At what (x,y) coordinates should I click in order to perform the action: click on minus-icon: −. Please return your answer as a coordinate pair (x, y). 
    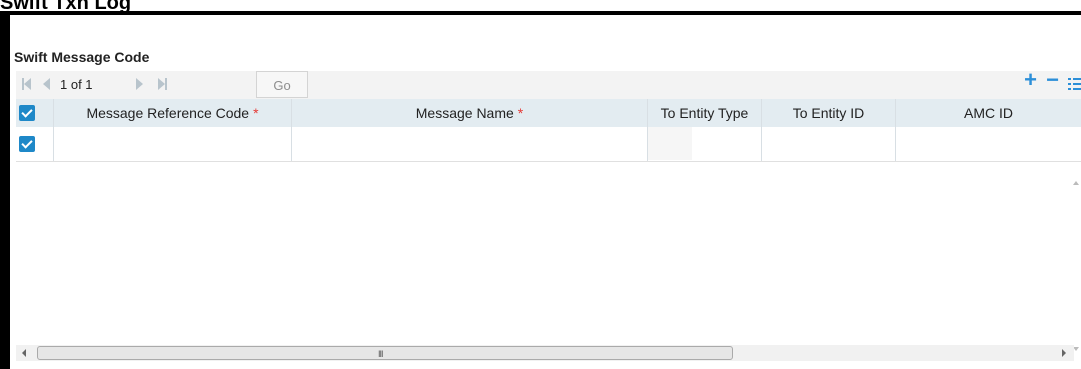
    Looking at the image, I should click on (1052, 80).